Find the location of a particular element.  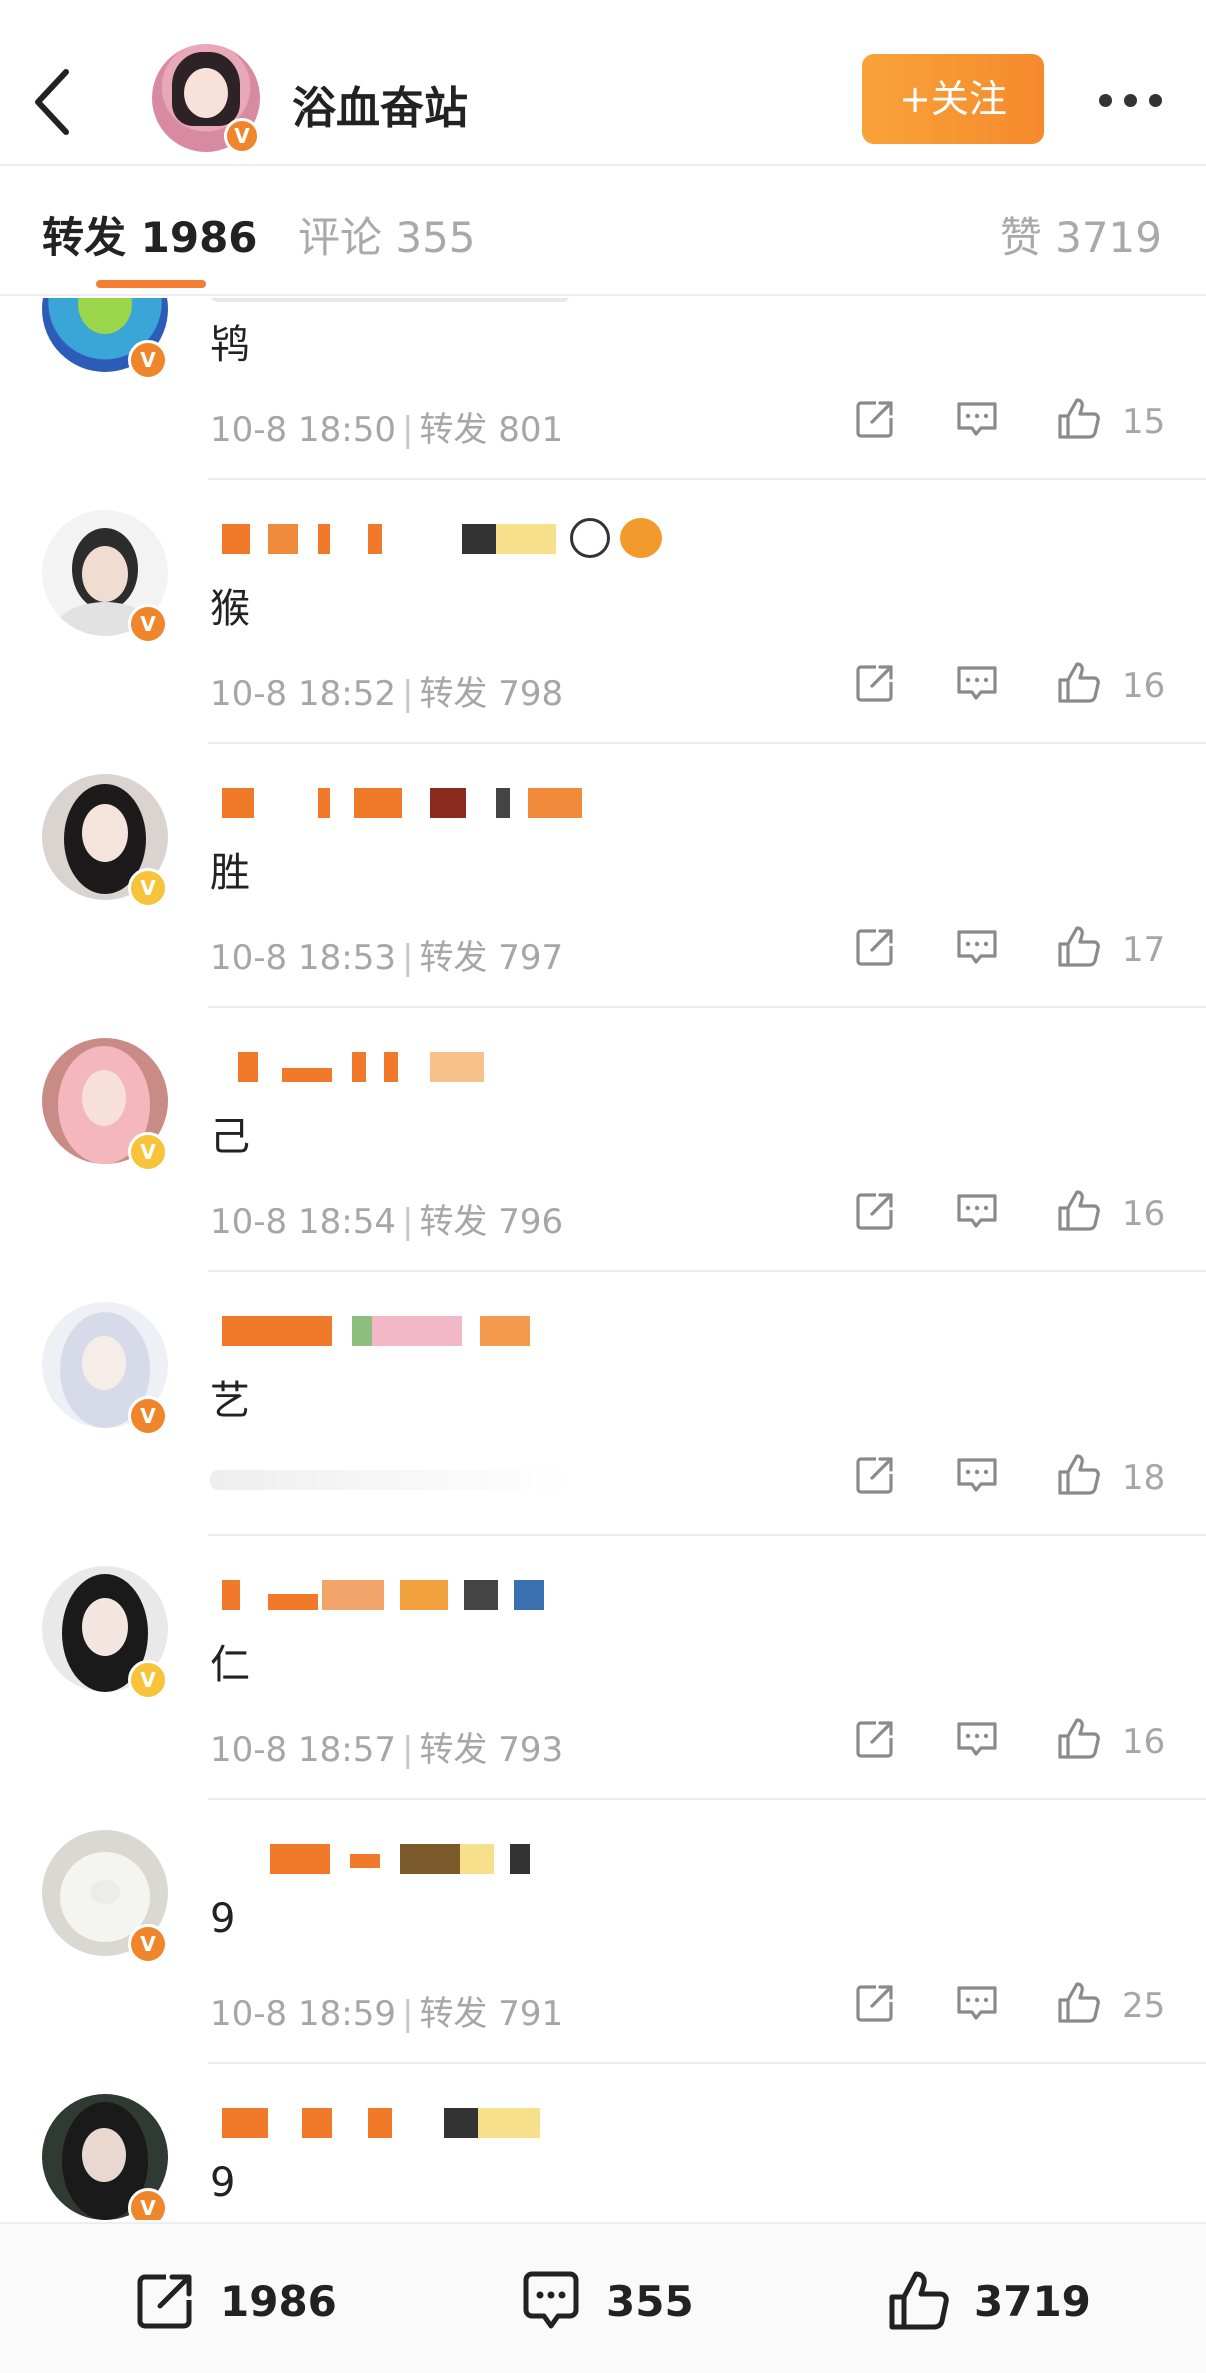

repost-meta: 10-8 18:50 | 转发 801 is located at coordinates (387, 430).